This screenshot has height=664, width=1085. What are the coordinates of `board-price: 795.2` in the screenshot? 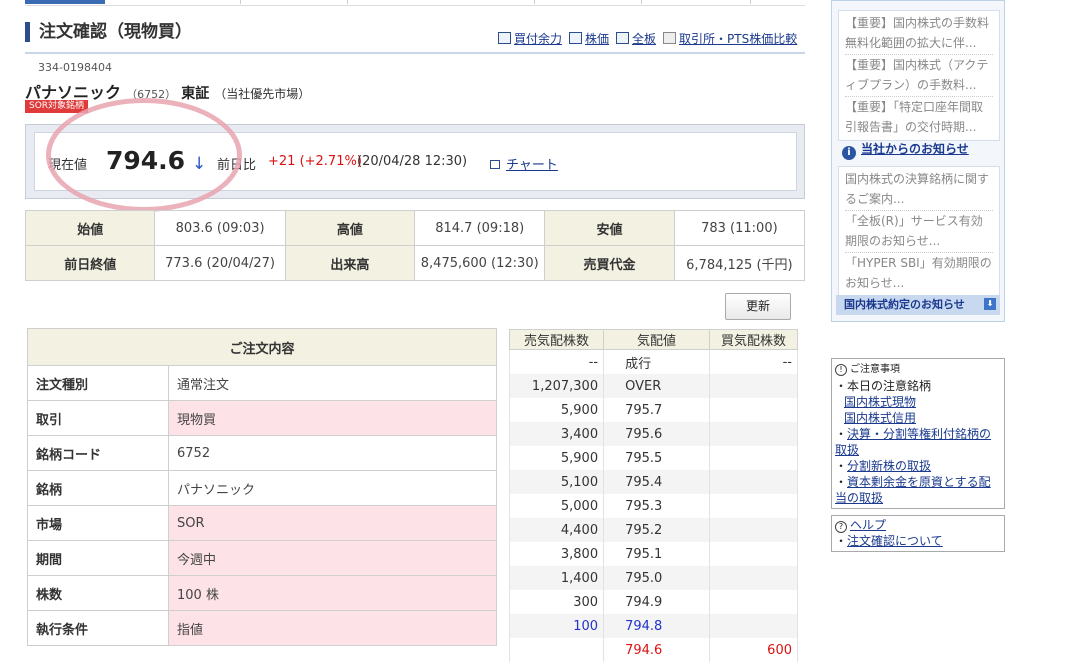 It's located at (656, 530).